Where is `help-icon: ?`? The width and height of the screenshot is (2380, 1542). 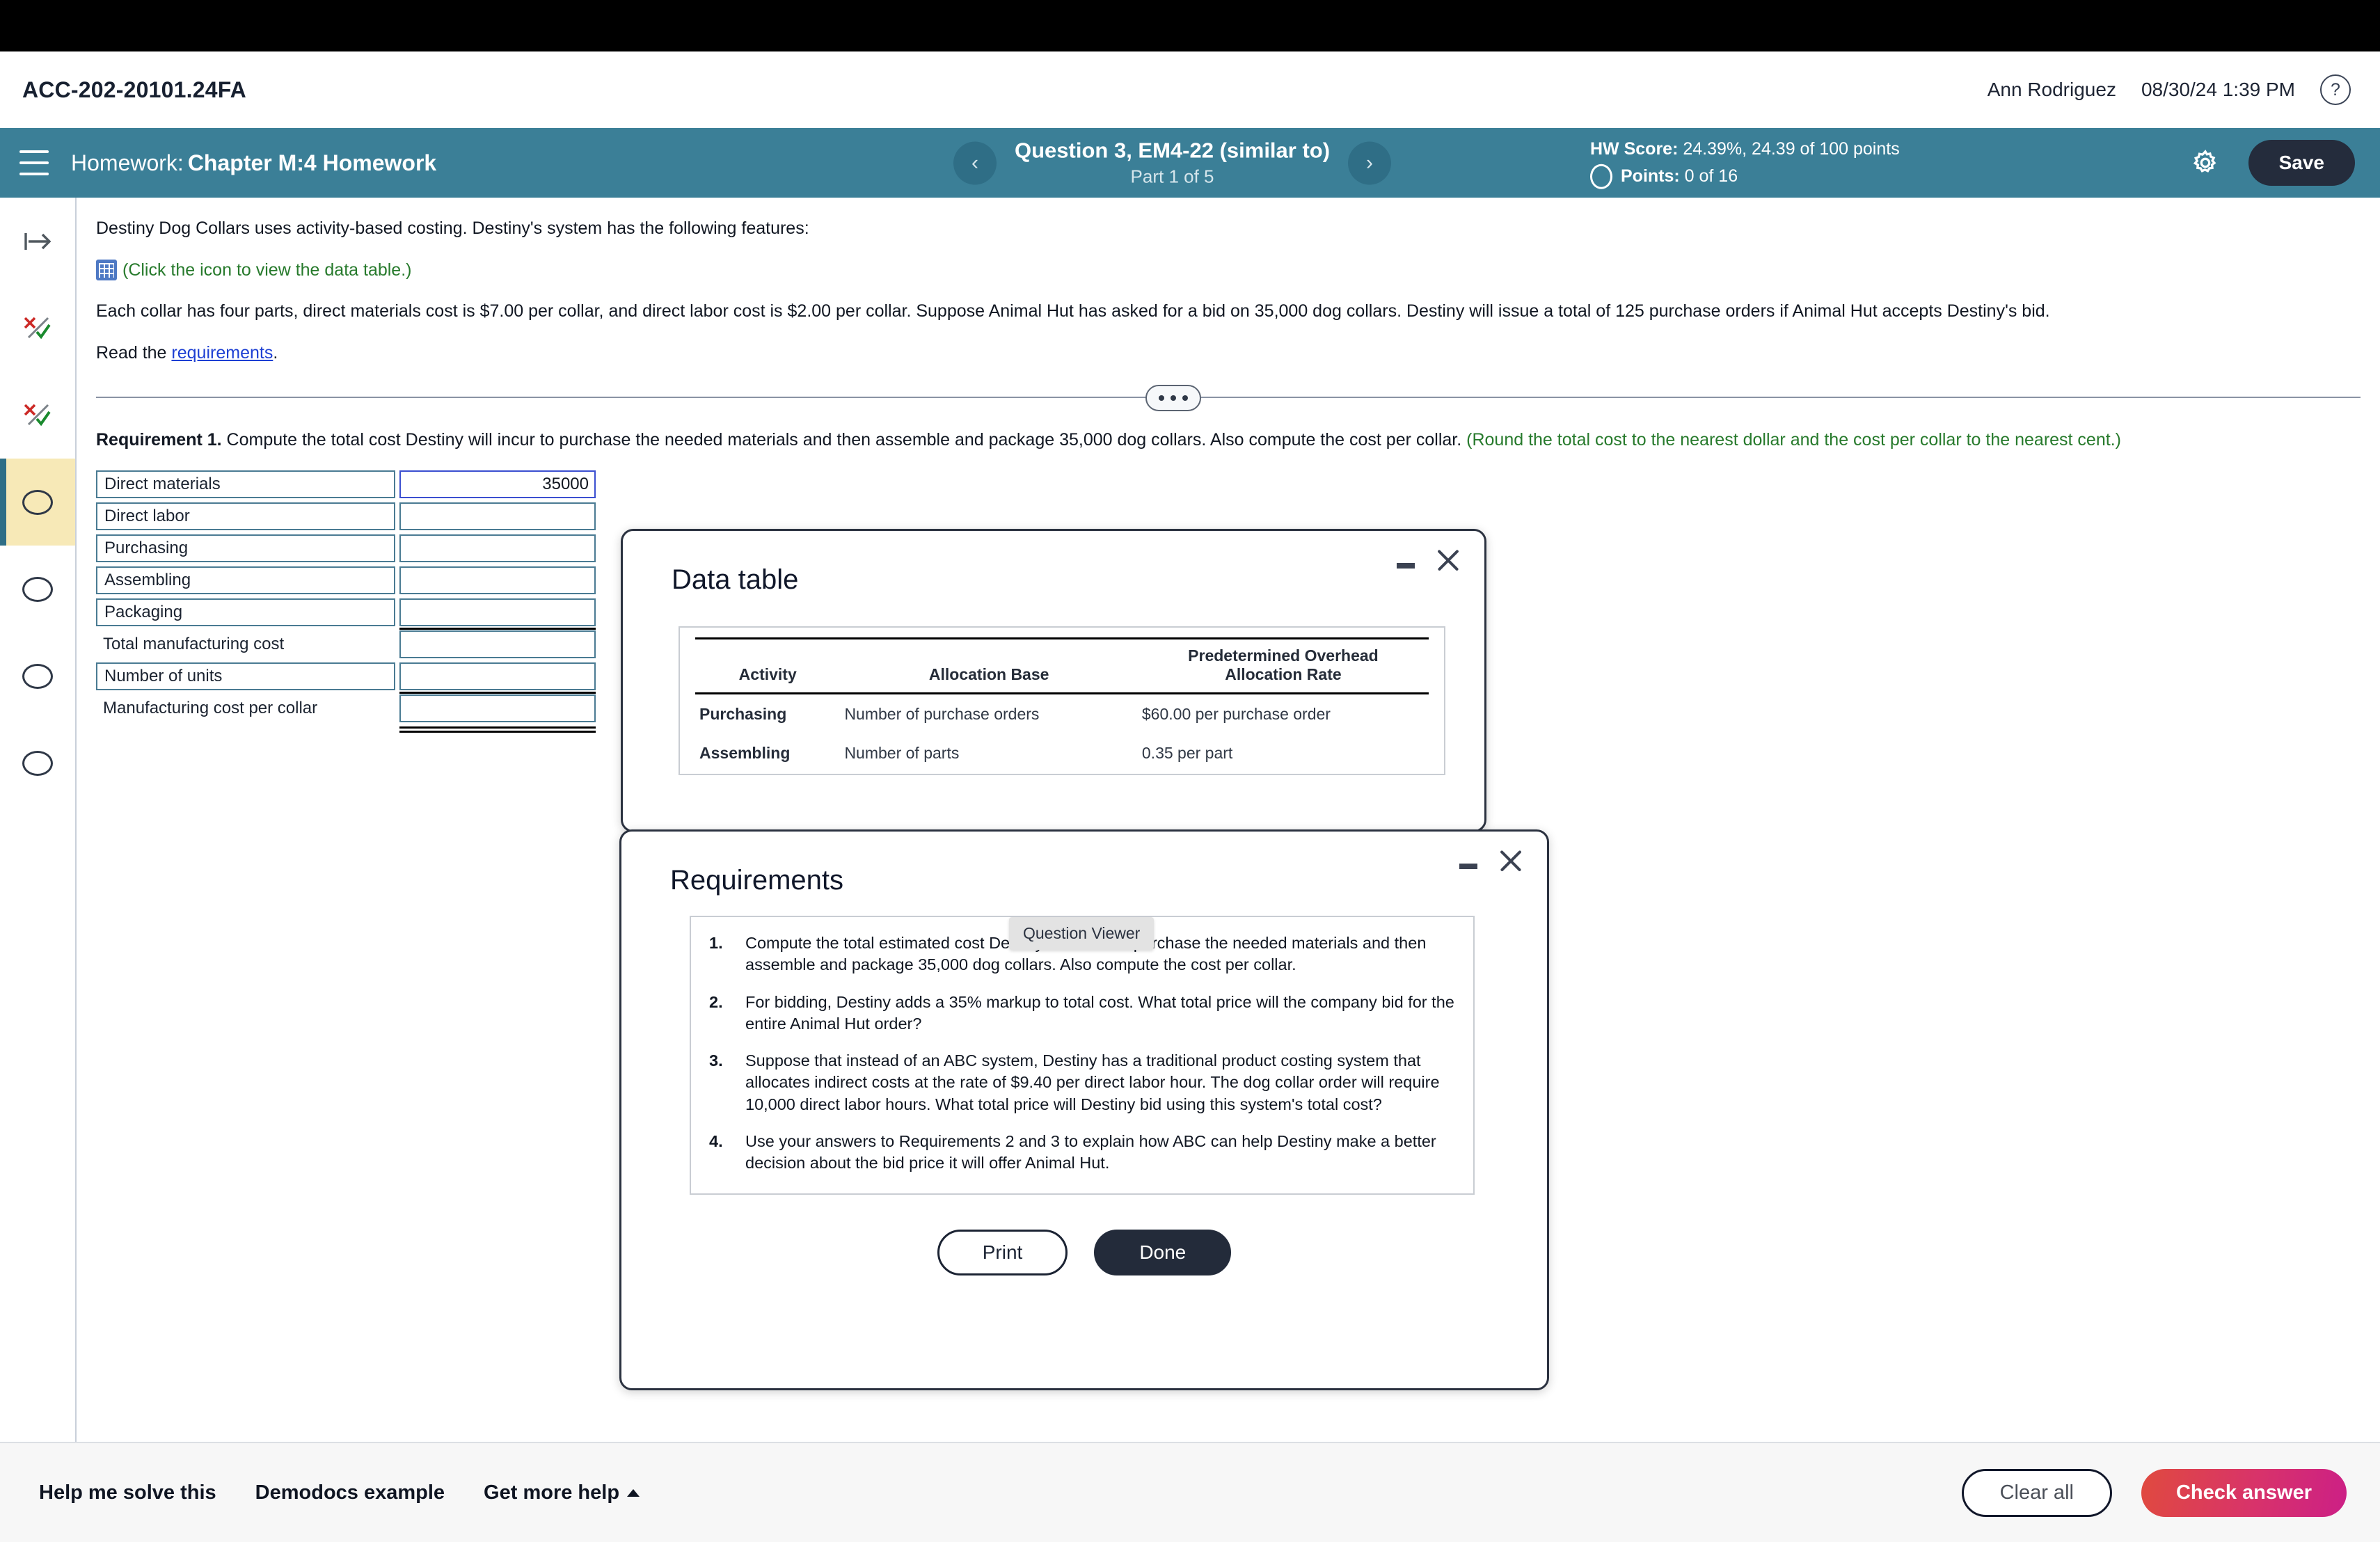
help-icon: ? is located at coordinates (2335, 89).